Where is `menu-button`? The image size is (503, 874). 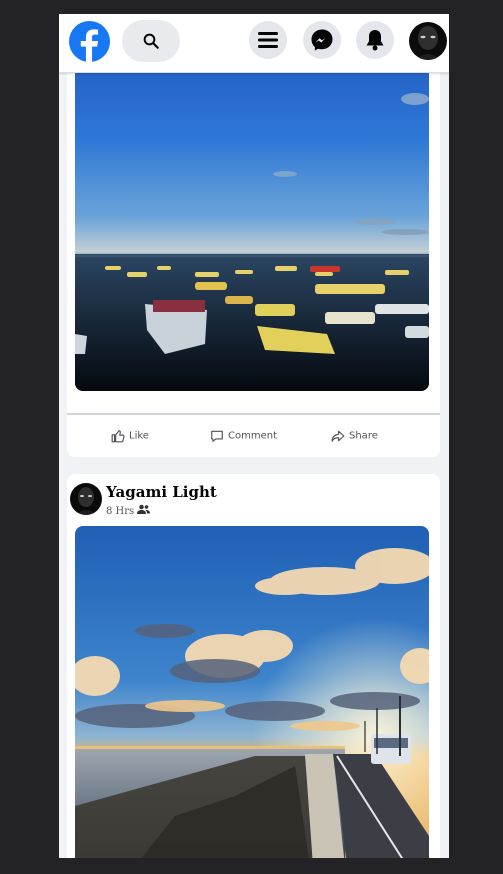 menu-button is located at coordinates (268, 40).